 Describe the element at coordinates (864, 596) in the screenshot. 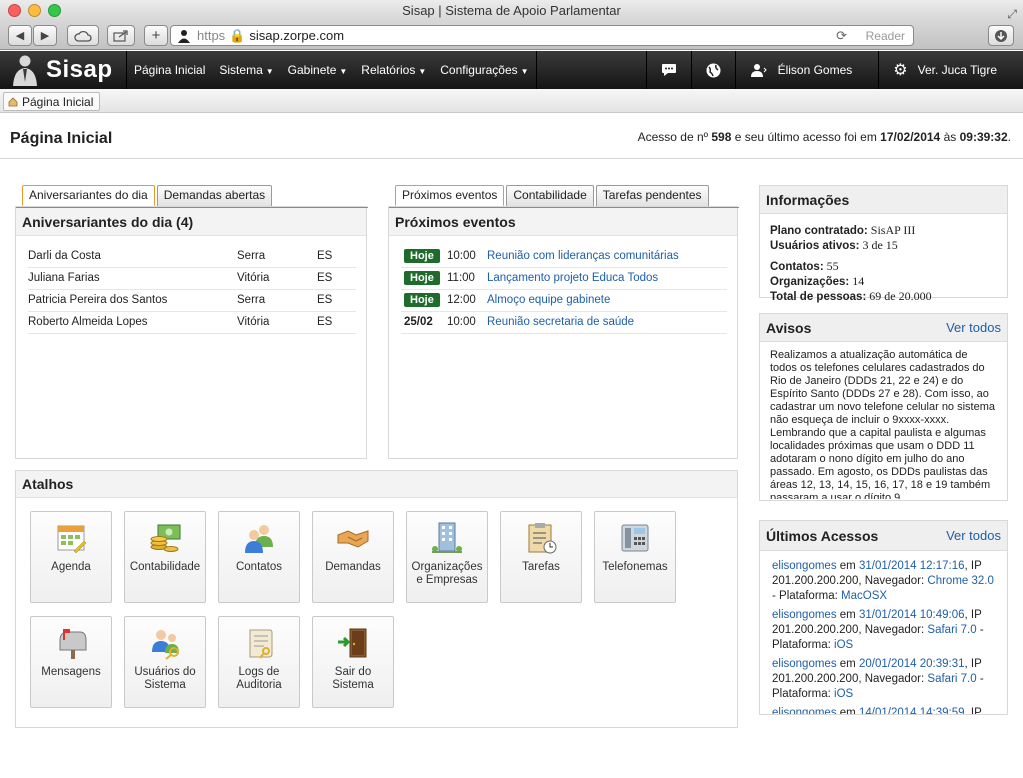

I see `access-platform-link: MacOSX` at that location.